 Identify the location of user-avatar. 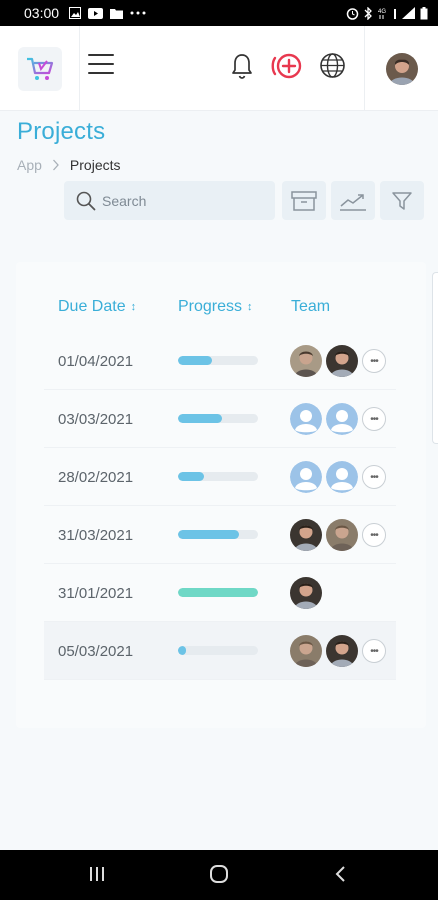
(401, 68).